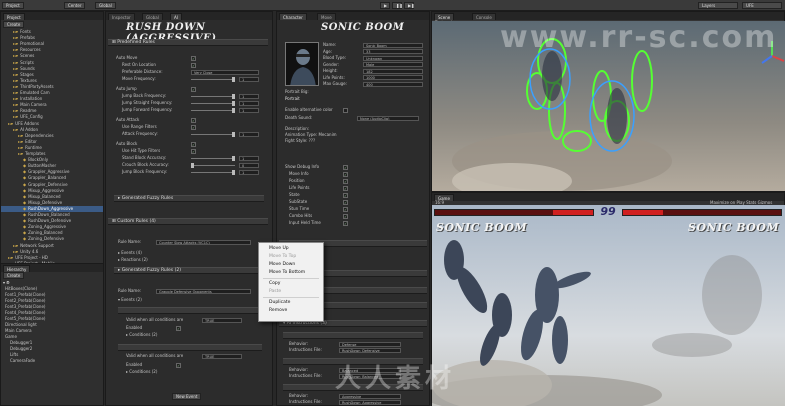 The height and width of the screenshot is (406, 785). I want to click on pause-button: ❚❚, so click(397, 5).